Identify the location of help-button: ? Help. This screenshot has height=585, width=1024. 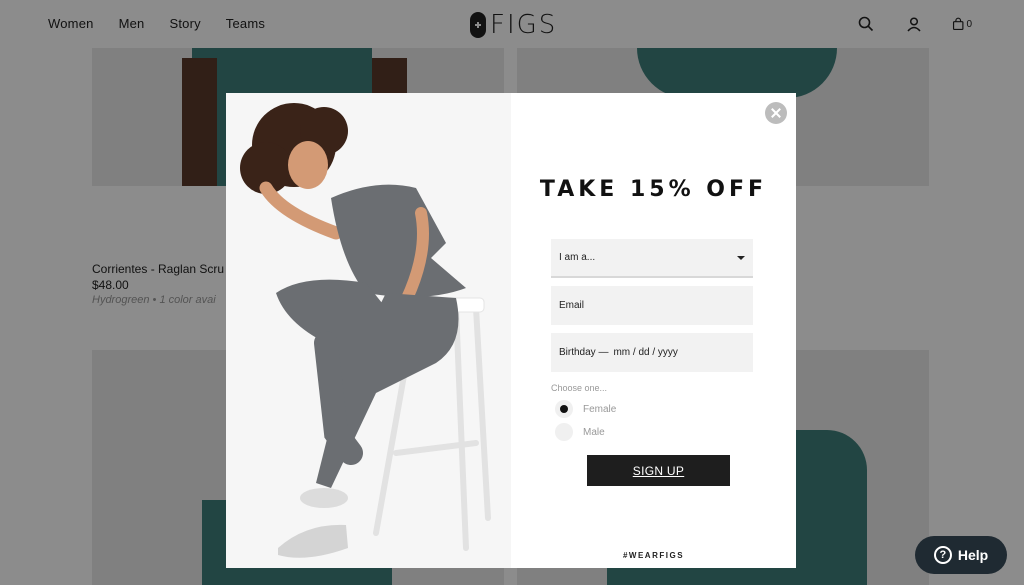
(961, 555).